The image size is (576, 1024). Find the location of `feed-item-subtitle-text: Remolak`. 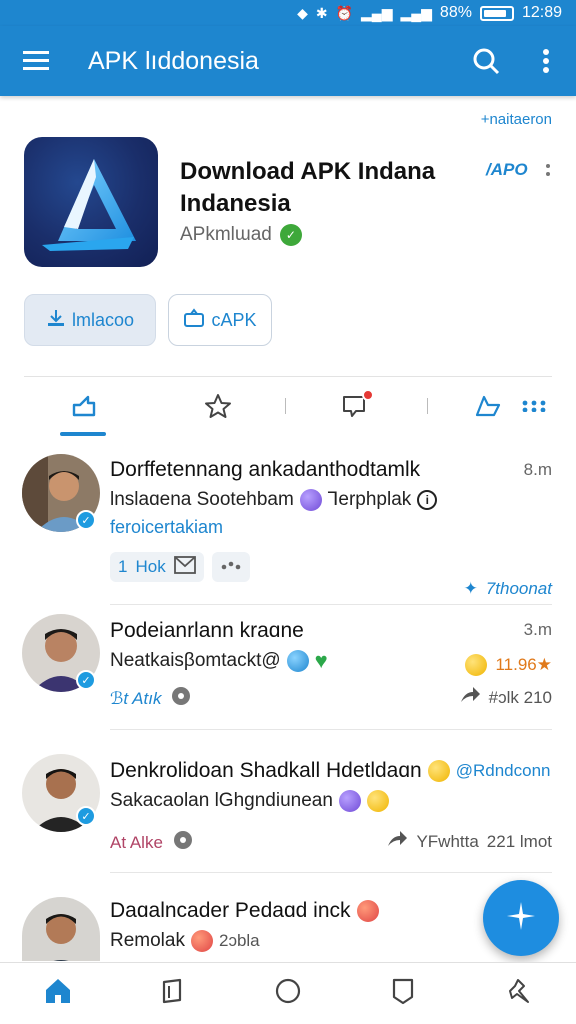

feed-item-subtitle-text: Remolak is located at coordinates (147, 940).